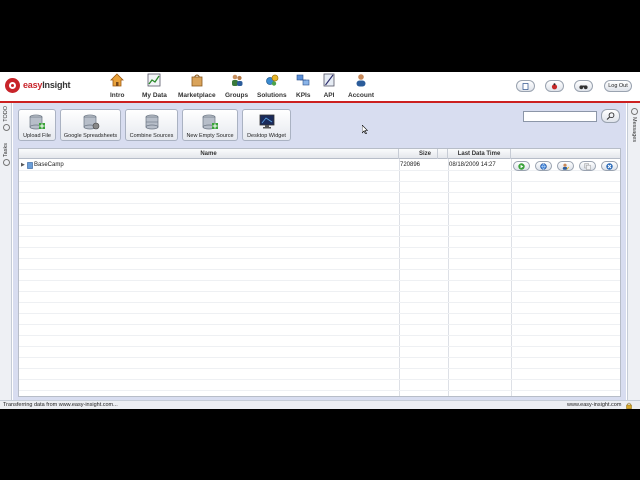 The width and height of the screenshot is (640, 480). I want to click on copy-source-button, so click(587, 166).